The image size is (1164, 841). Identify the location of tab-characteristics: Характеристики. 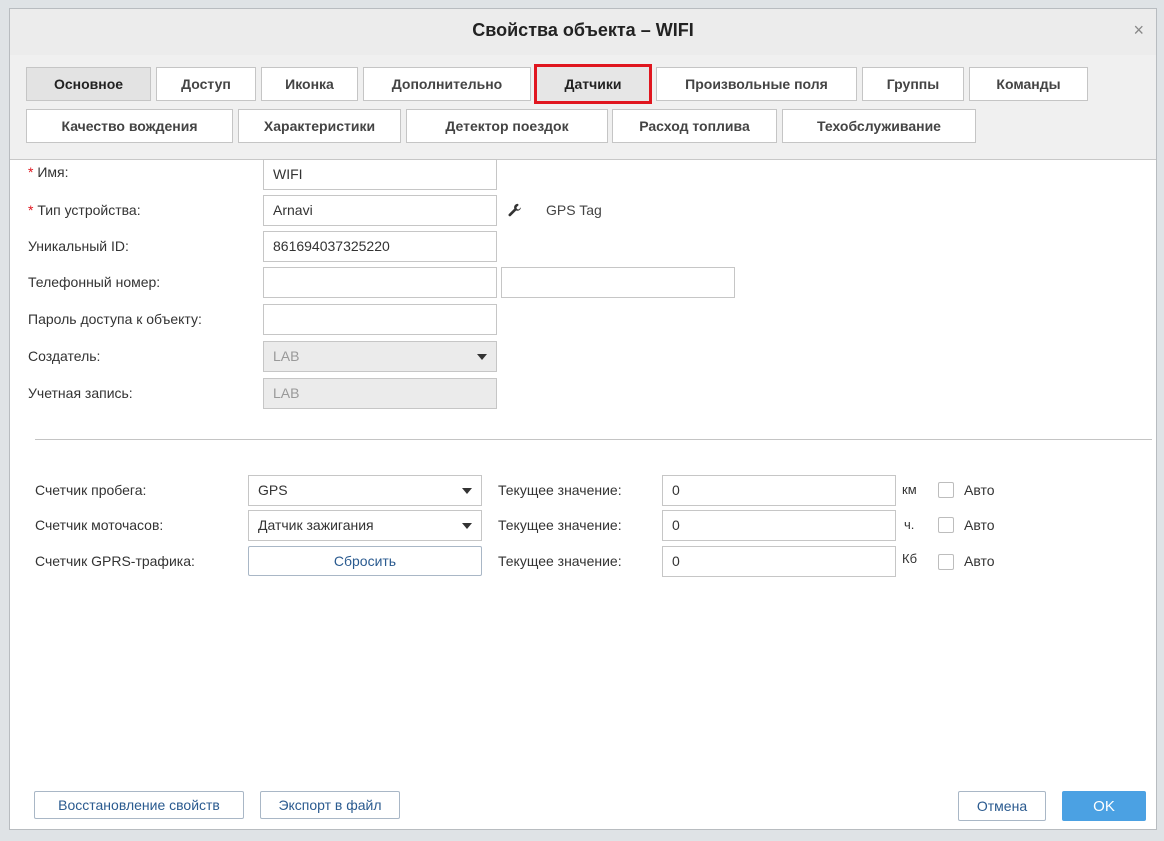
(319, 126).